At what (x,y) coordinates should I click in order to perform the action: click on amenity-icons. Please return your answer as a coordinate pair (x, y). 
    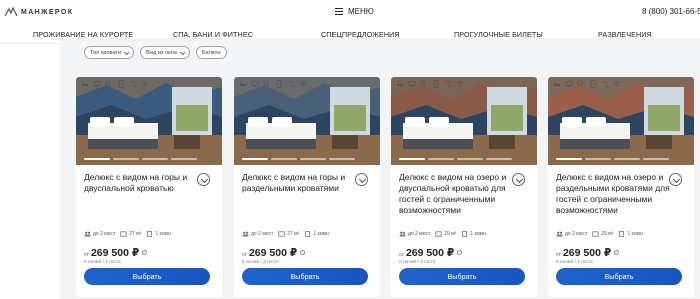
    Looking at the image, I should click on (272, 84).